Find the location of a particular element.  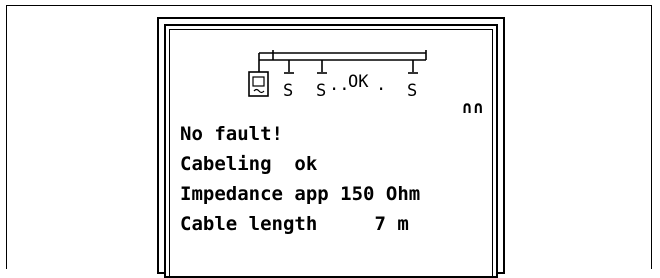

tester-wave-icon is located at coordinates (259, 91).